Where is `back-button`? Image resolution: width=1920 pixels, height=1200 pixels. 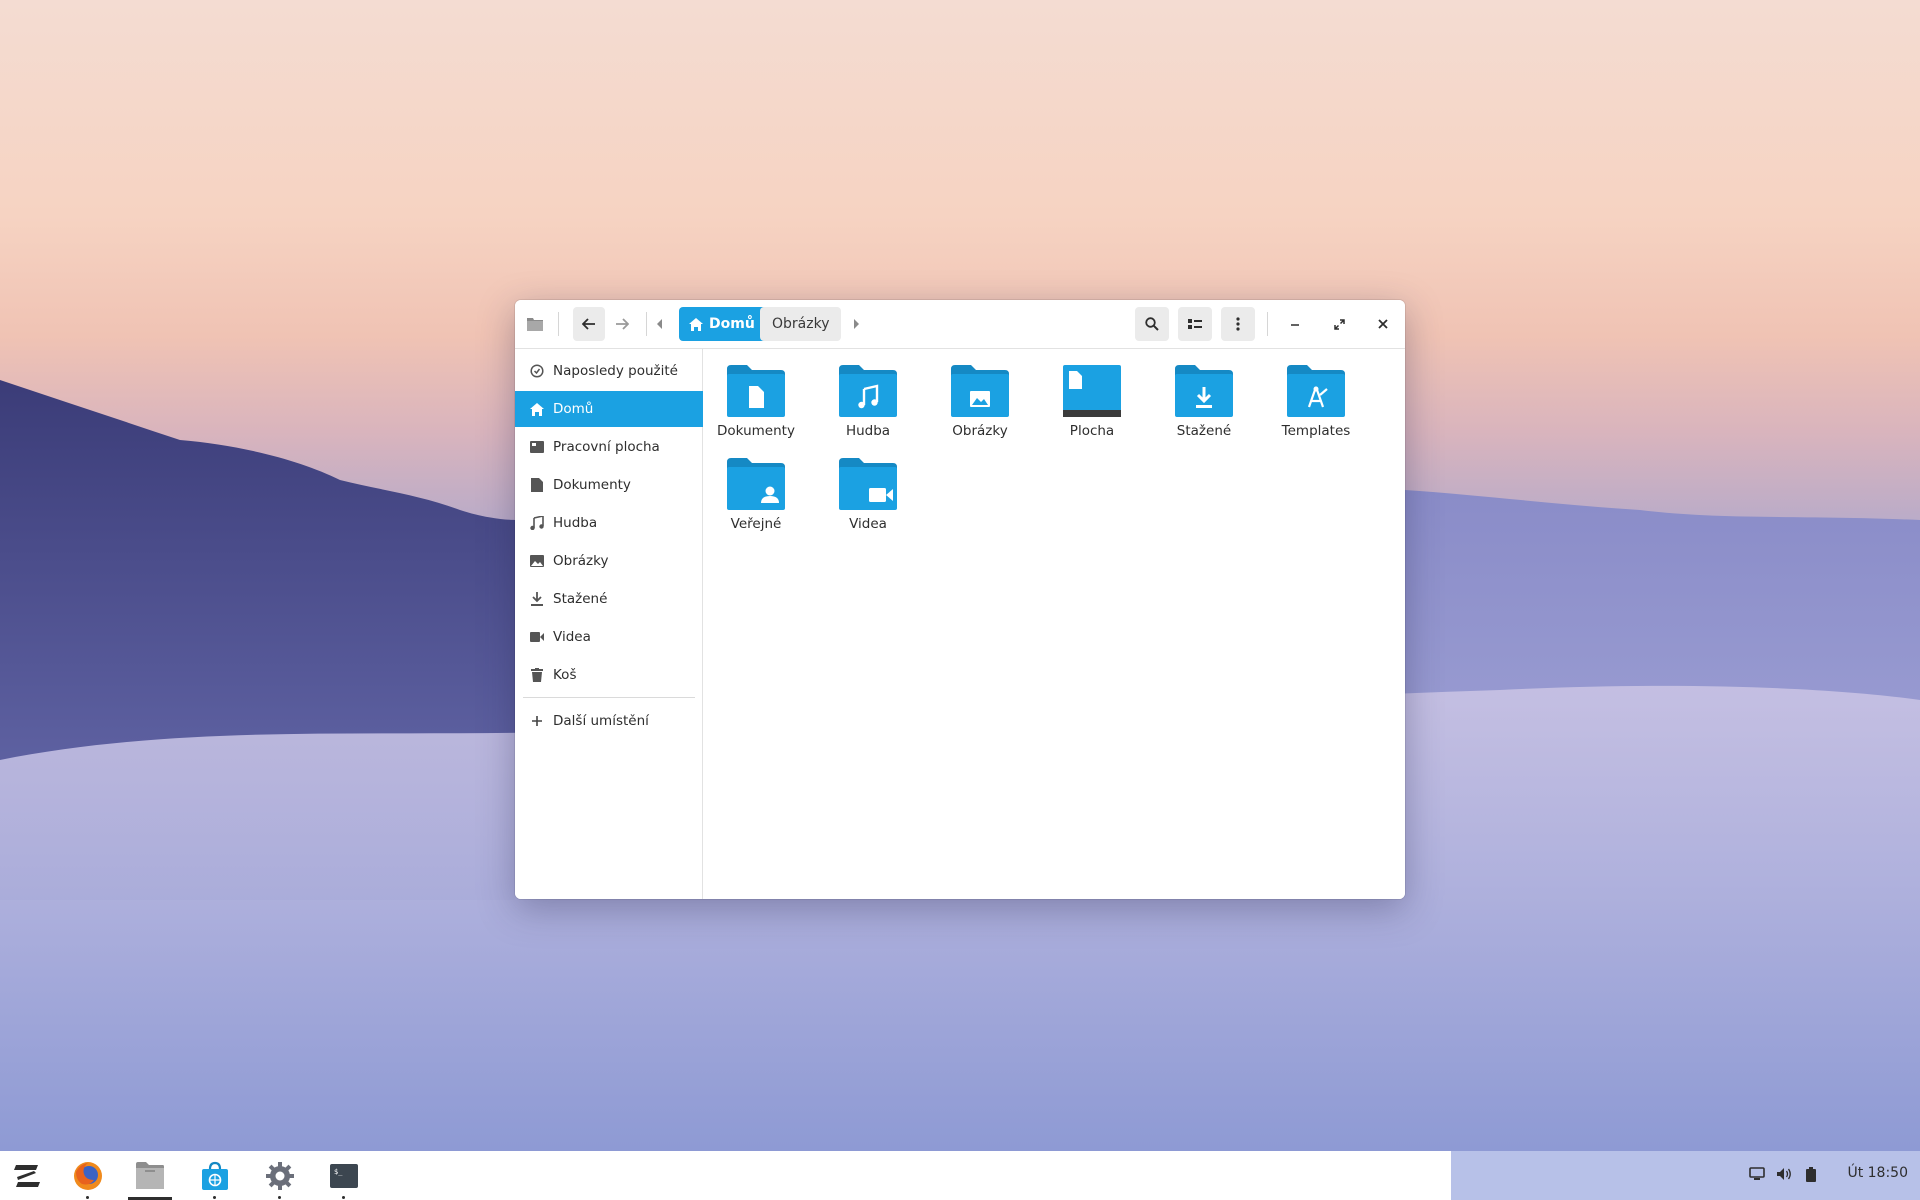 back-button is located at coordinates (589, 324).